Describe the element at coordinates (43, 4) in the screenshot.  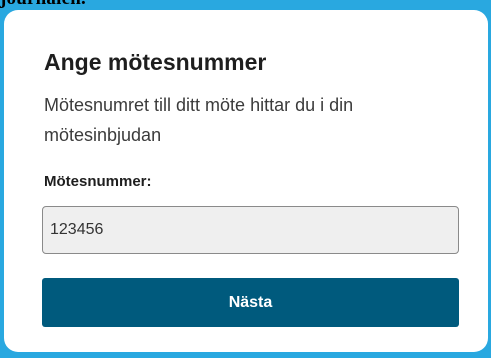
I see `cut-off-heading-text: journalen.` at that location.